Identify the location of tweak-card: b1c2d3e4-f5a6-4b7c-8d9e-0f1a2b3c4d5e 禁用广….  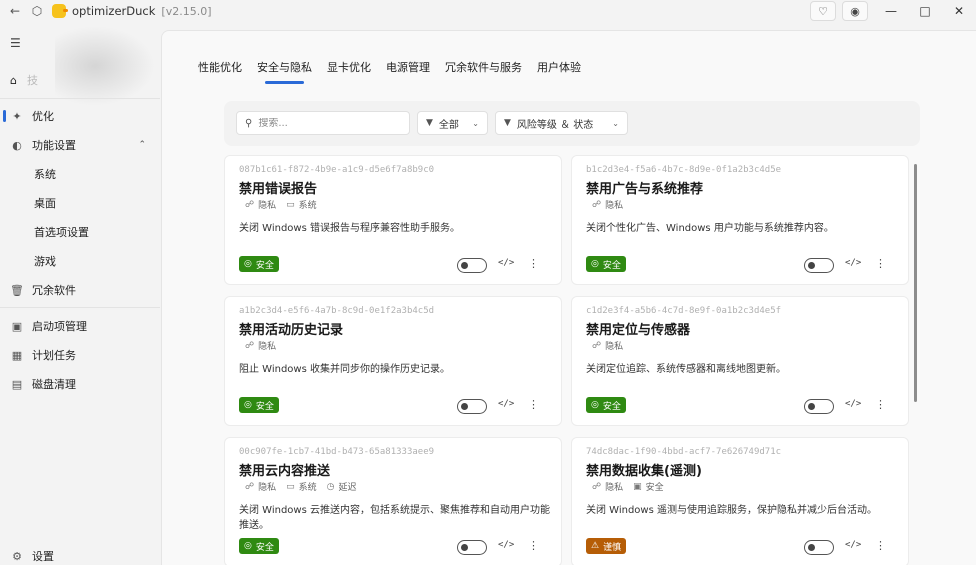
(740, 220).